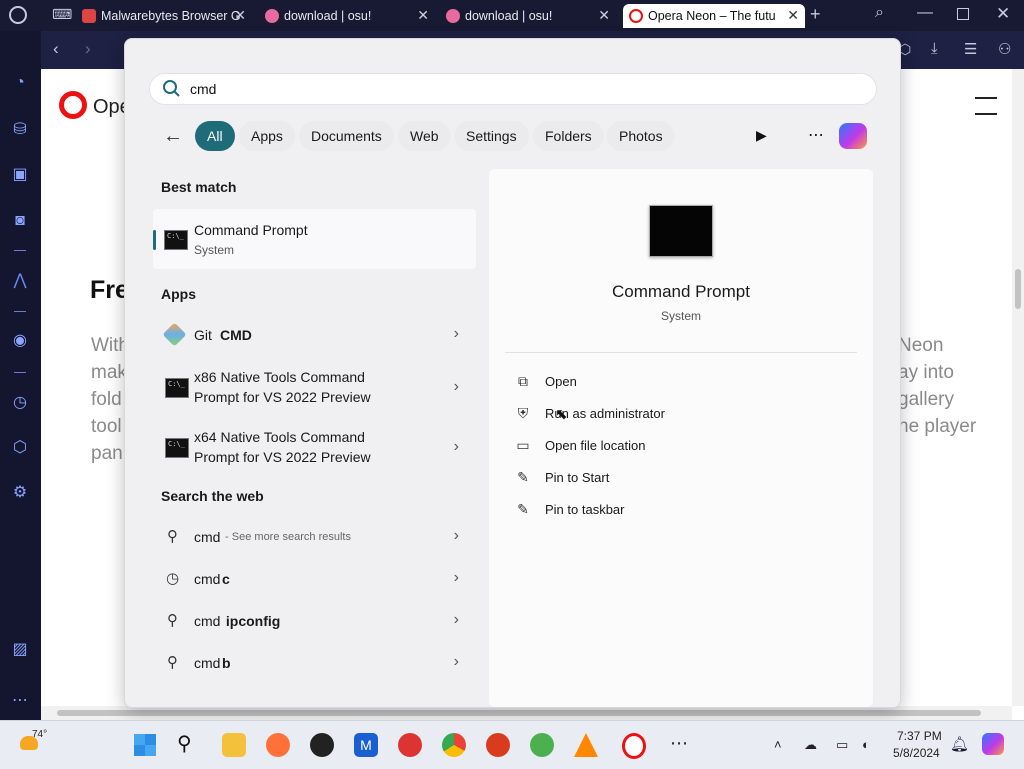  I want to click on app-label-line2: Prompt for VS 2022 Preview, so click(282, 397).